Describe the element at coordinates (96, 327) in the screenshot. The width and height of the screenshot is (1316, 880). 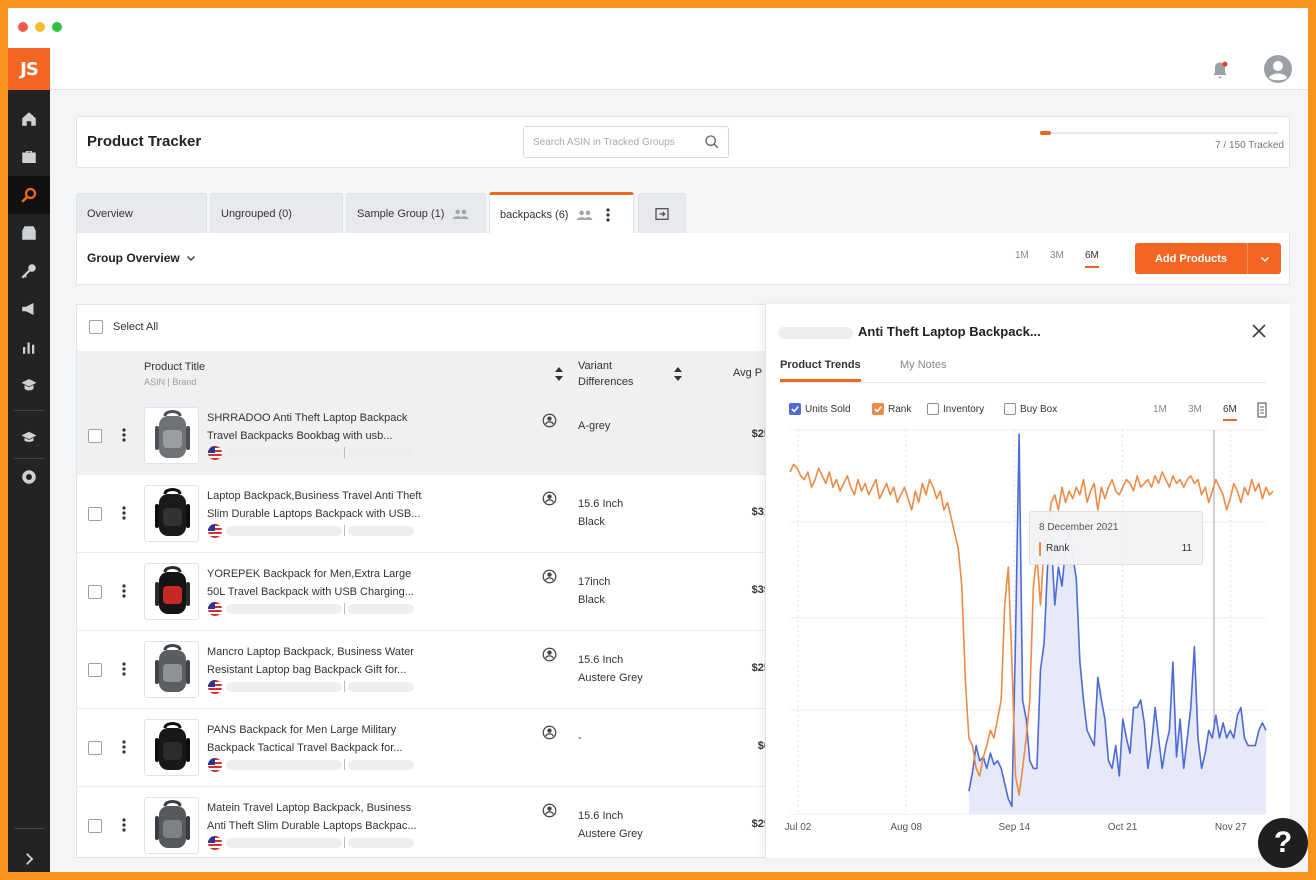
I see `select-all-checkbox` at that location.